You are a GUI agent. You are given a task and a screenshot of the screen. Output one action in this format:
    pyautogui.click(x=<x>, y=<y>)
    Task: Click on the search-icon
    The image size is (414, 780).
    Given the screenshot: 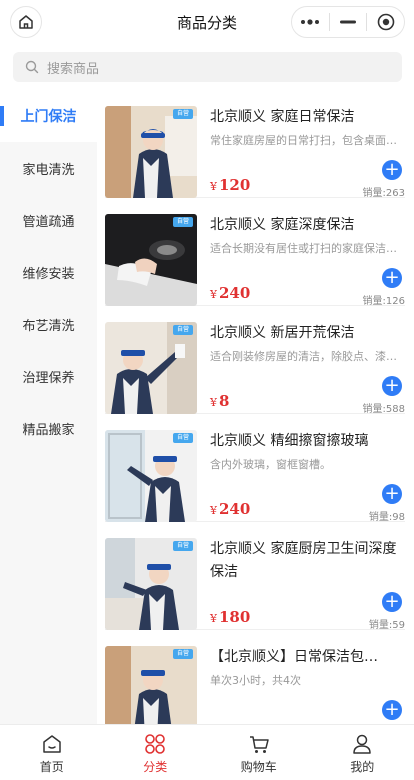 What is the action you would take?
    pyautogui.click(x=32, y=67)
    